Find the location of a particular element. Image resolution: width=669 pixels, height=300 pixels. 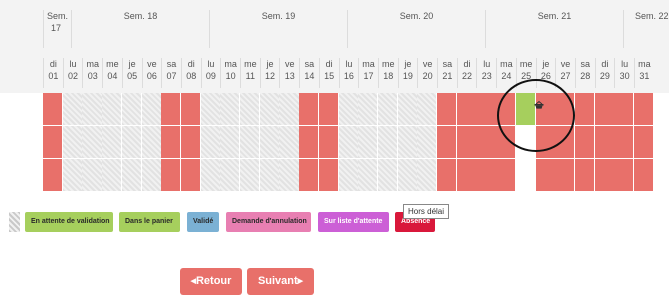

day-header: di 29 is located at coordinates (604, 73).